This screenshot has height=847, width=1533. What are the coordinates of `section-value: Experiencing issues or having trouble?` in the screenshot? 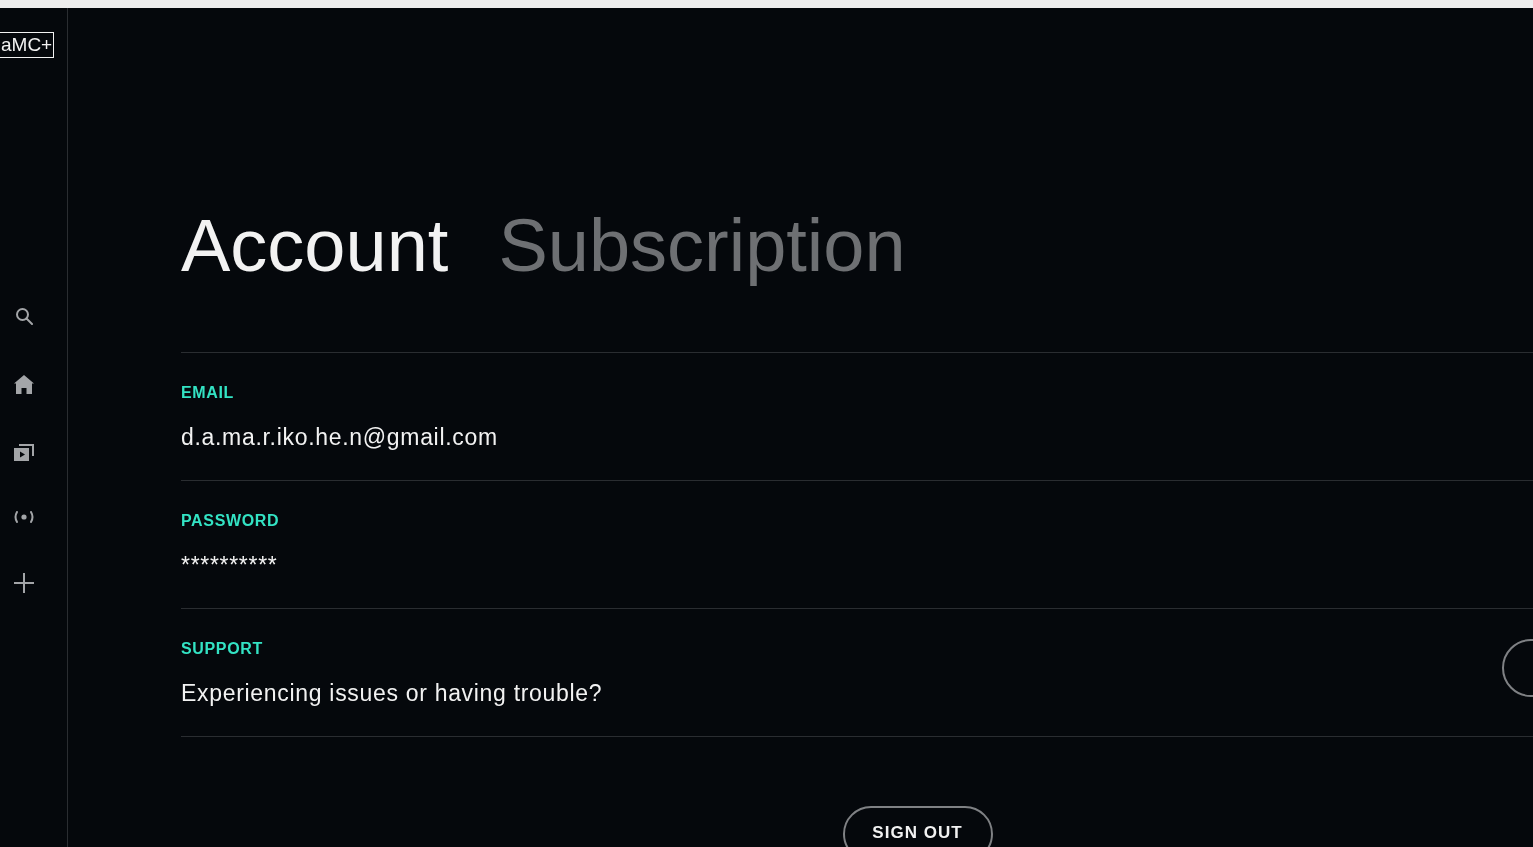 It's located at (392, 693).